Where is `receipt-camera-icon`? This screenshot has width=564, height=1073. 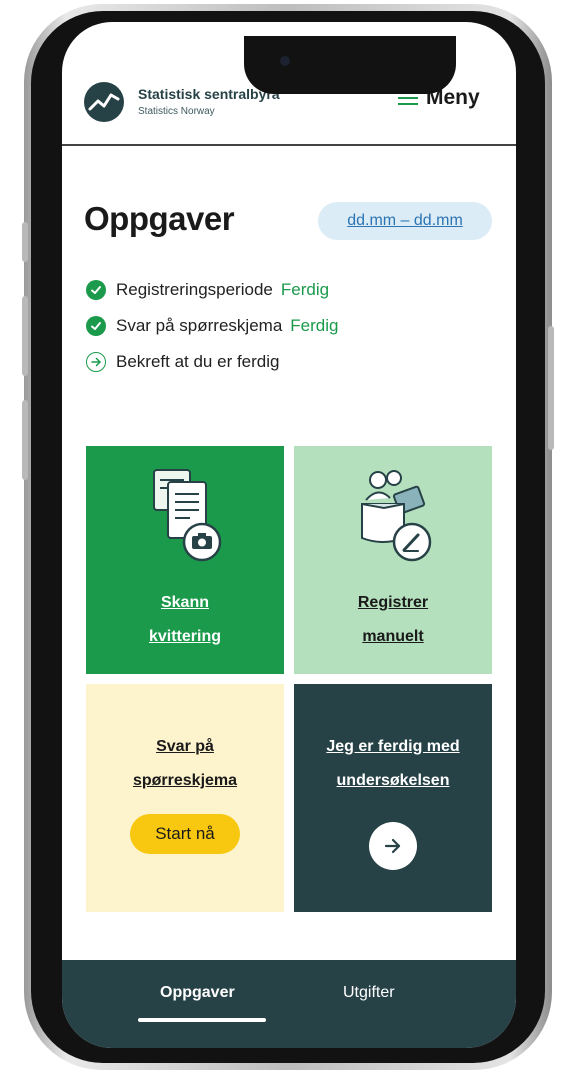 receipt-camera-icon is located at coordinates (185, 516).